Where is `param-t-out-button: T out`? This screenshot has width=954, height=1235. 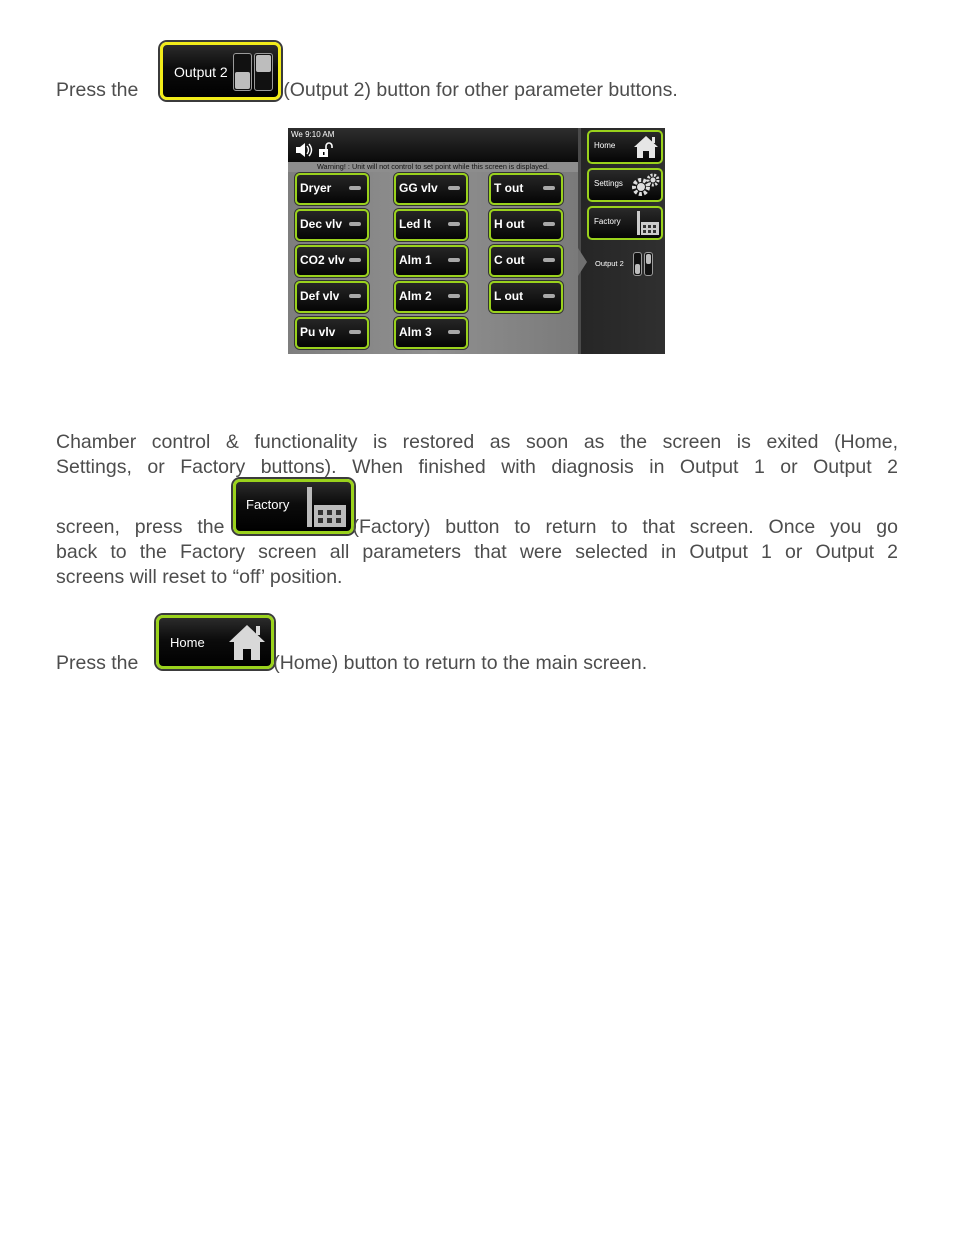 param-t-out-button: T out is located at coordinates (526, 189).